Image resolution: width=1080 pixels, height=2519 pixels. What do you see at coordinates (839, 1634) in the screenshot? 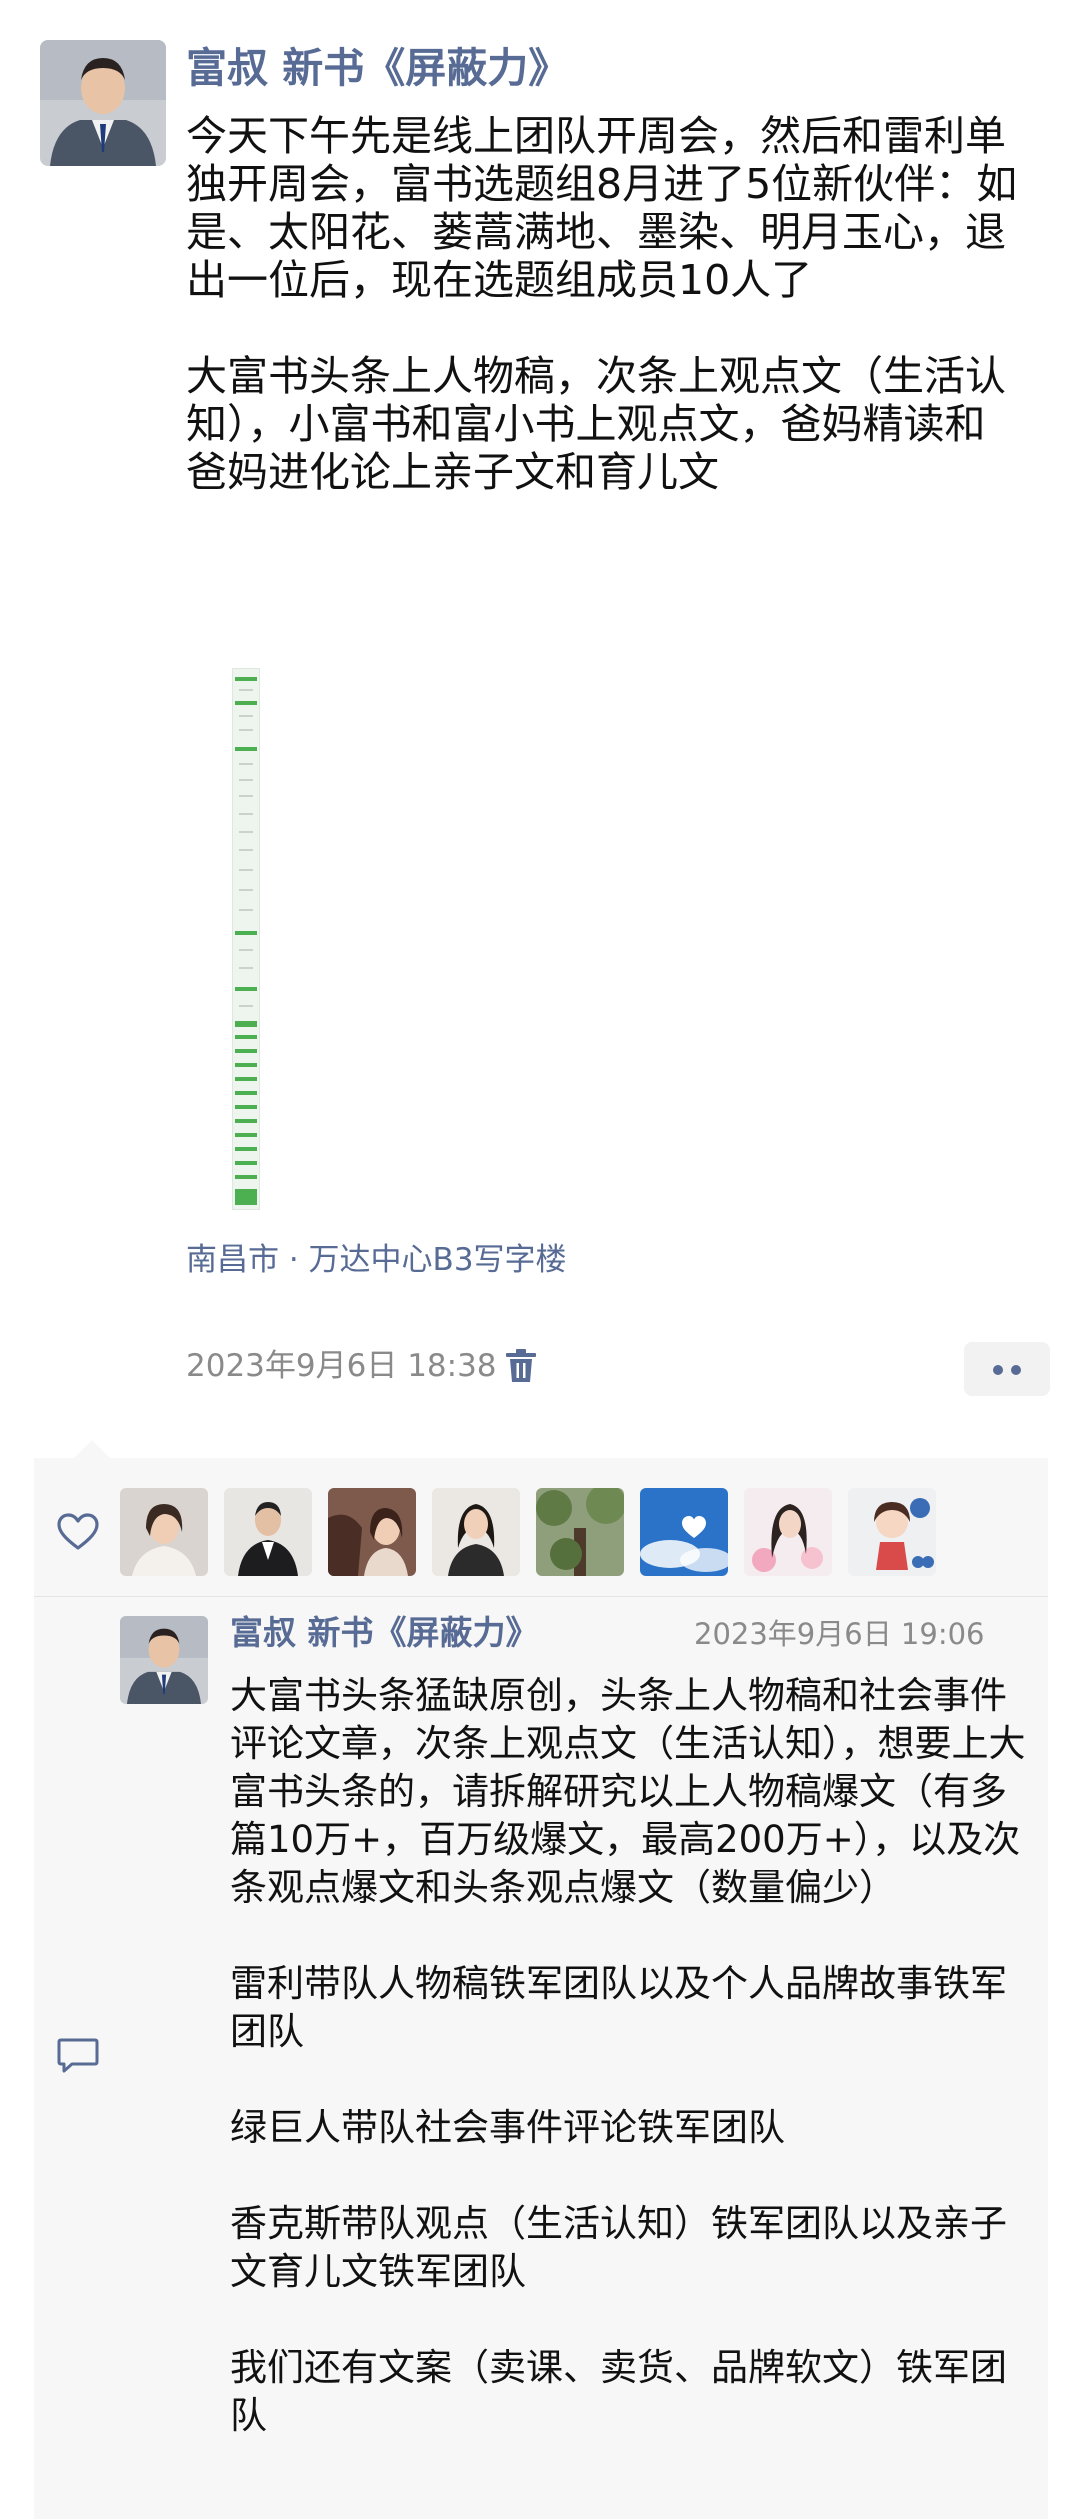
I see `comment-timestamp: 2023年9月6日 19:06` at bounding box center [839, 1634].